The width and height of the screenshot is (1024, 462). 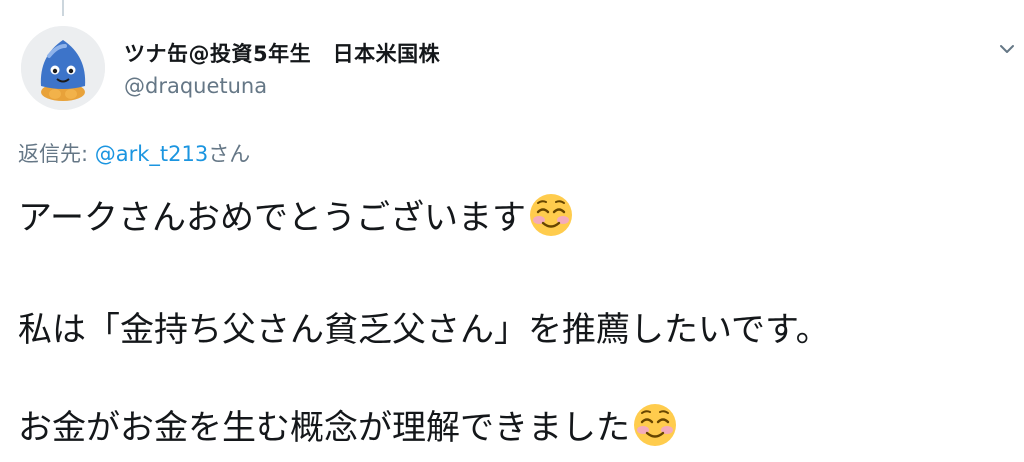 I want to click on tweet-text: お金がお金を生む概念が理解できました, so click(x=324, y=428).